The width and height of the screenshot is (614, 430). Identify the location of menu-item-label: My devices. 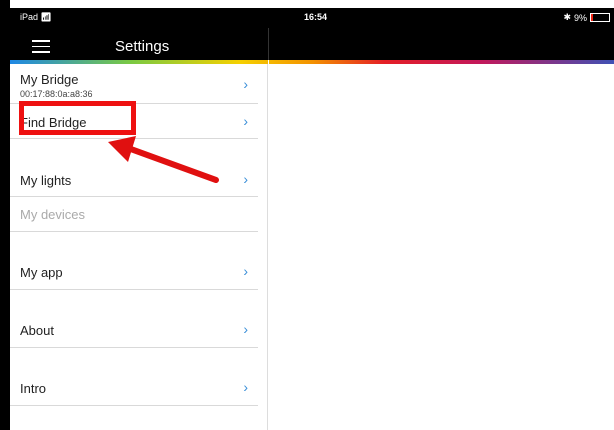
(53, 214).